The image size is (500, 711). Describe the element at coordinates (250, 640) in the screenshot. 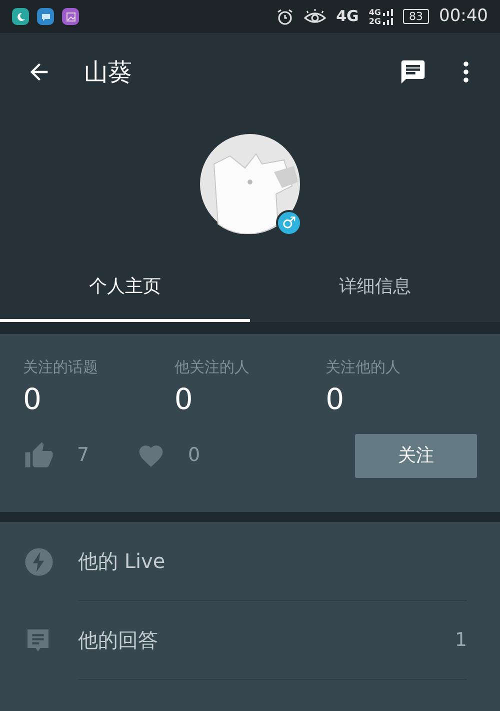

I see `menu-item: 他的回答 1` at that location.